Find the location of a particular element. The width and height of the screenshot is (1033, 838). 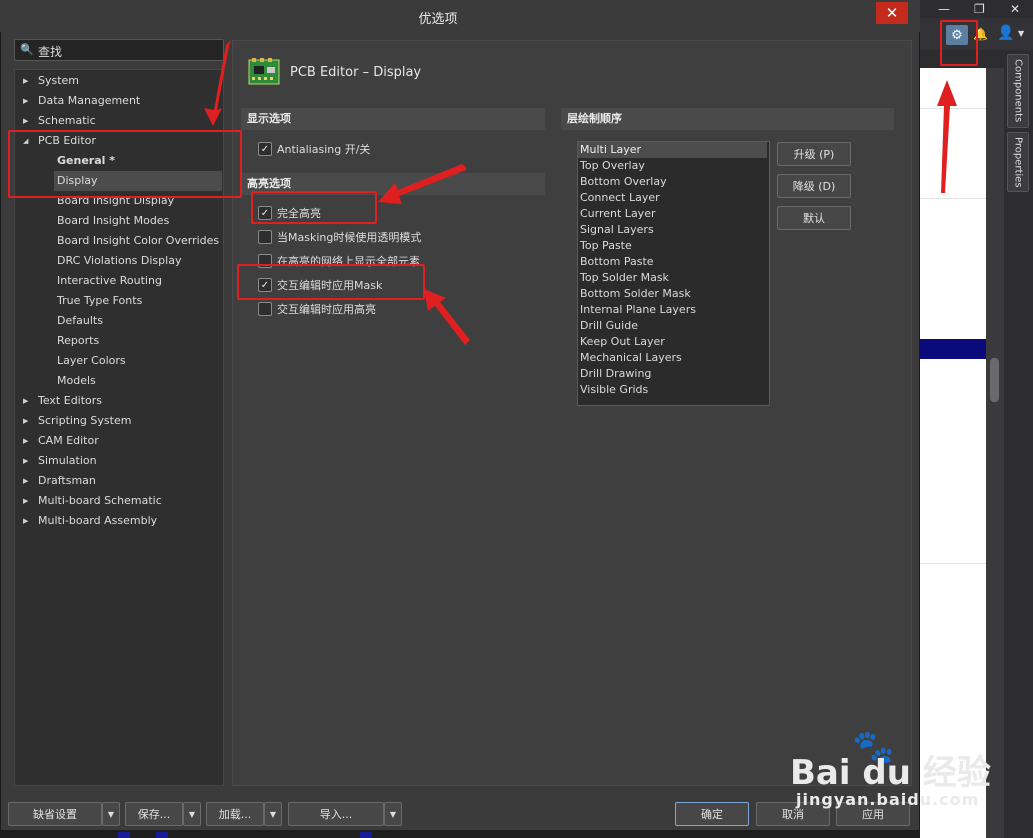

close-icon: ✕ is located at coordinates (892, 13).